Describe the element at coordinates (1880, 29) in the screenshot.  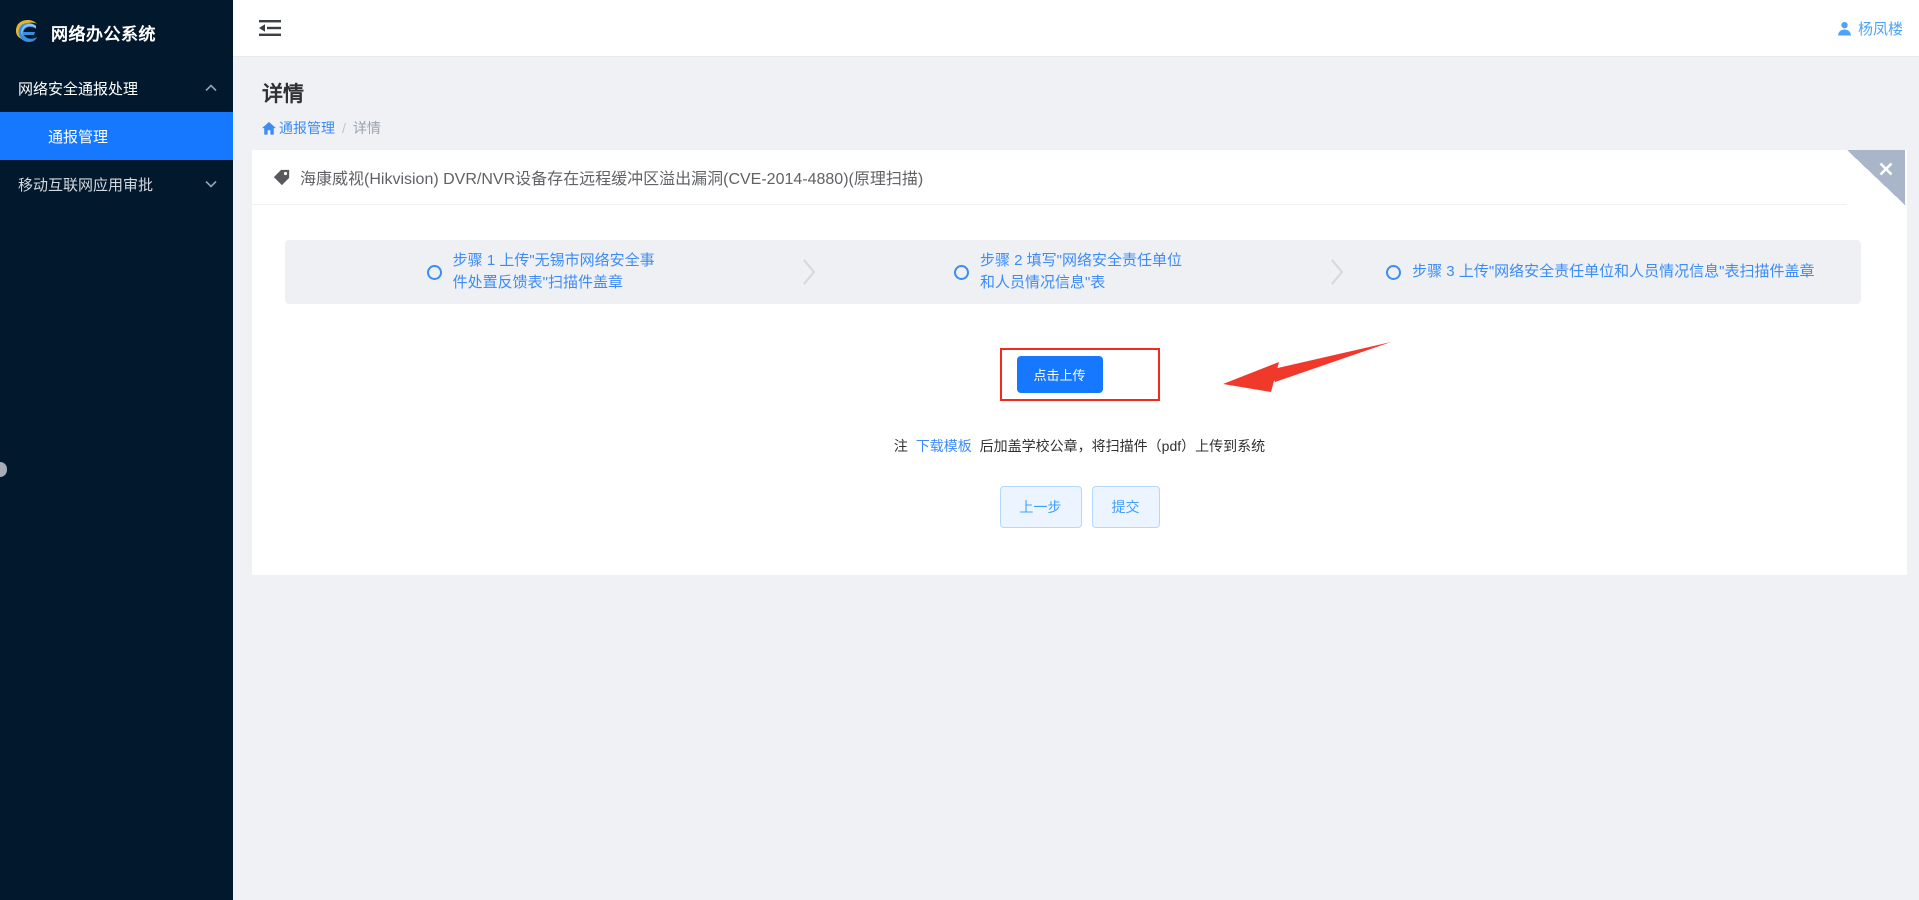
I see `user-name: 杨凤楼` at that location.